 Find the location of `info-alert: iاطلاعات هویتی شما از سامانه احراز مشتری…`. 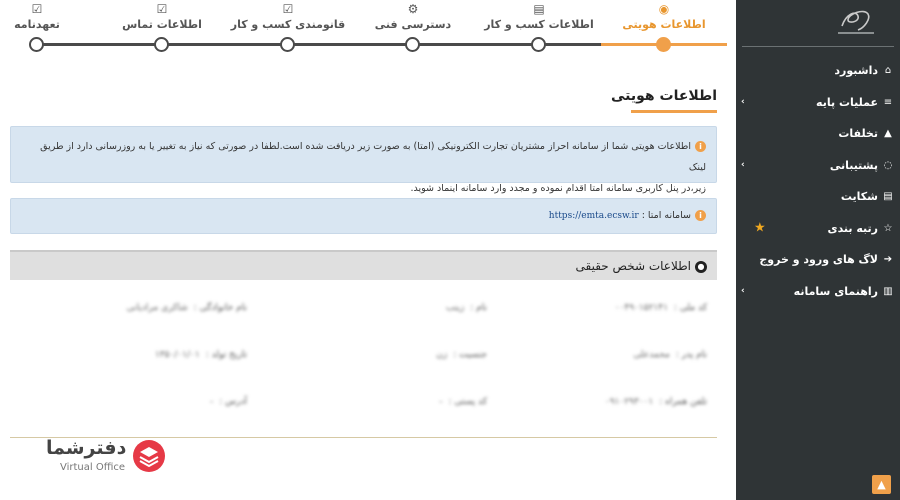

info-alert: iاطلاعات هویتی شما از سامانه احراز مشتری… is located at coordinates (363, 160).